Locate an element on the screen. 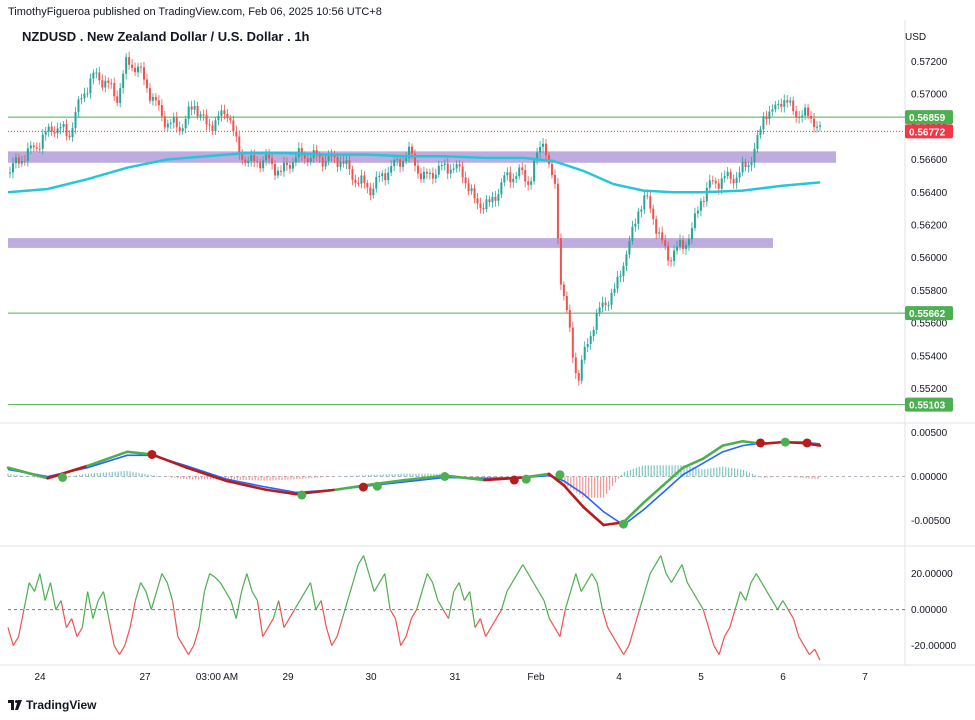 The height and width of the screenshot is (720, 975). price-tick-label: 0.56400 is located at coordinates (929, 193).